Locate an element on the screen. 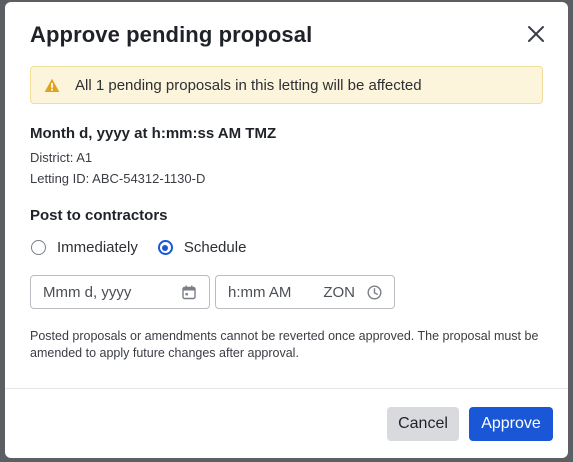 The image size is (573, 462). letting-id-label: Letting ID: ABC-54312-1130-D is located at coordinates (118, 178).